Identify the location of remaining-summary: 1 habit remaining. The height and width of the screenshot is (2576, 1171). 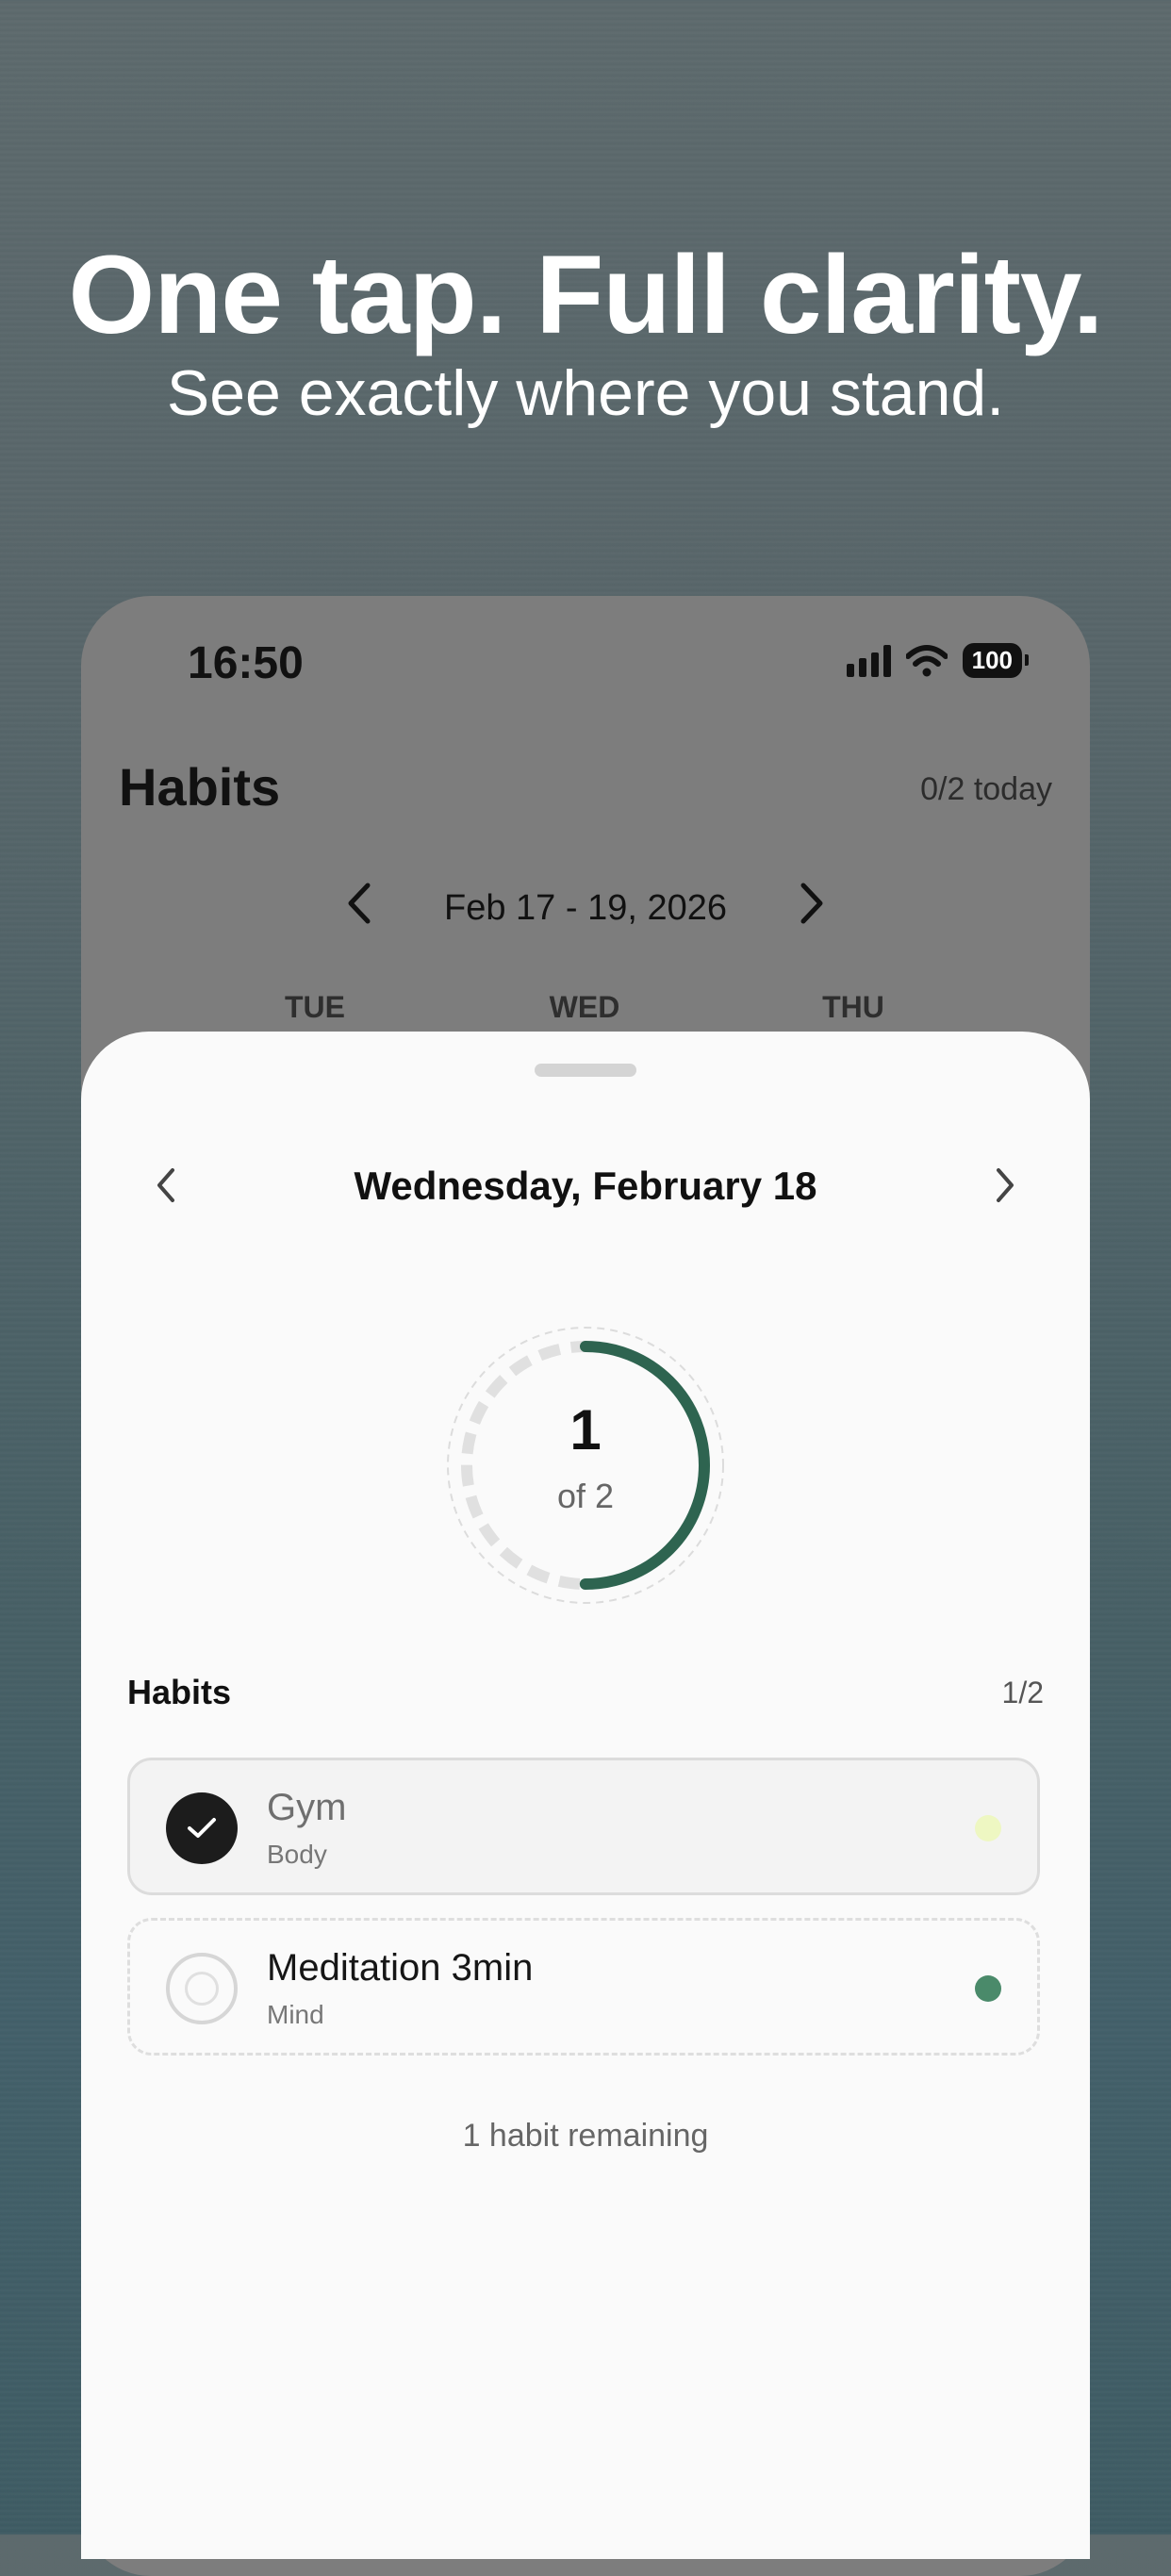
(585, 2136).